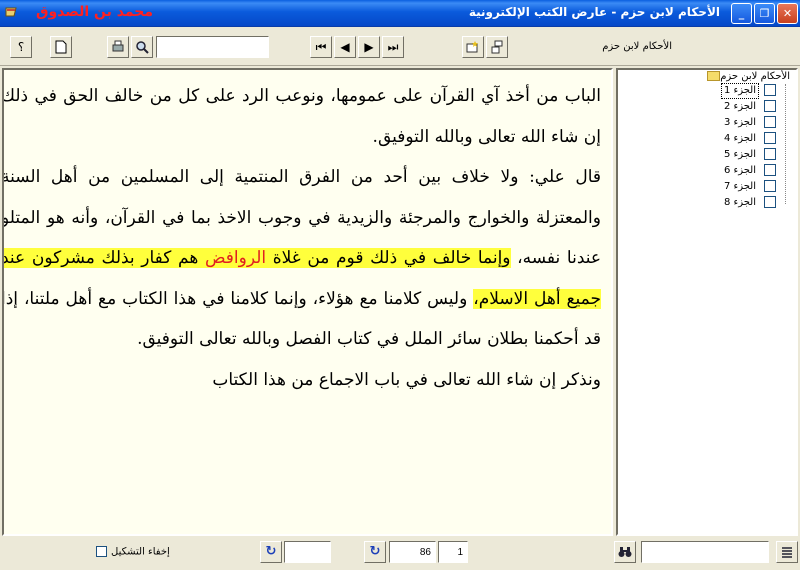 This screenshot has height=570, width=800. Describe the element at coordinates (21, 47) in the screenshot. I see `help-button: ؟` at that location.